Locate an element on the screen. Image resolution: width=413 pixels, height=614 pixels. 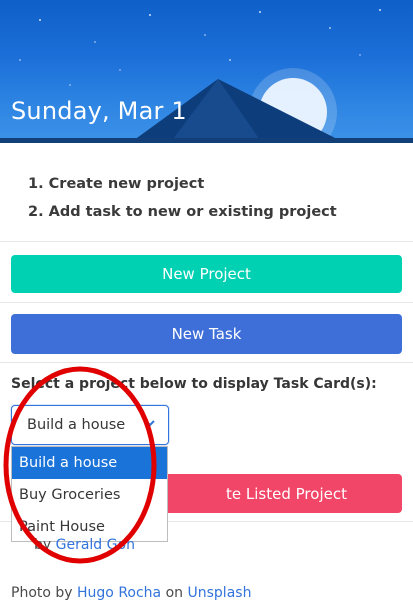
project-option: Buy Groceries is located at coordinates (89, 495).